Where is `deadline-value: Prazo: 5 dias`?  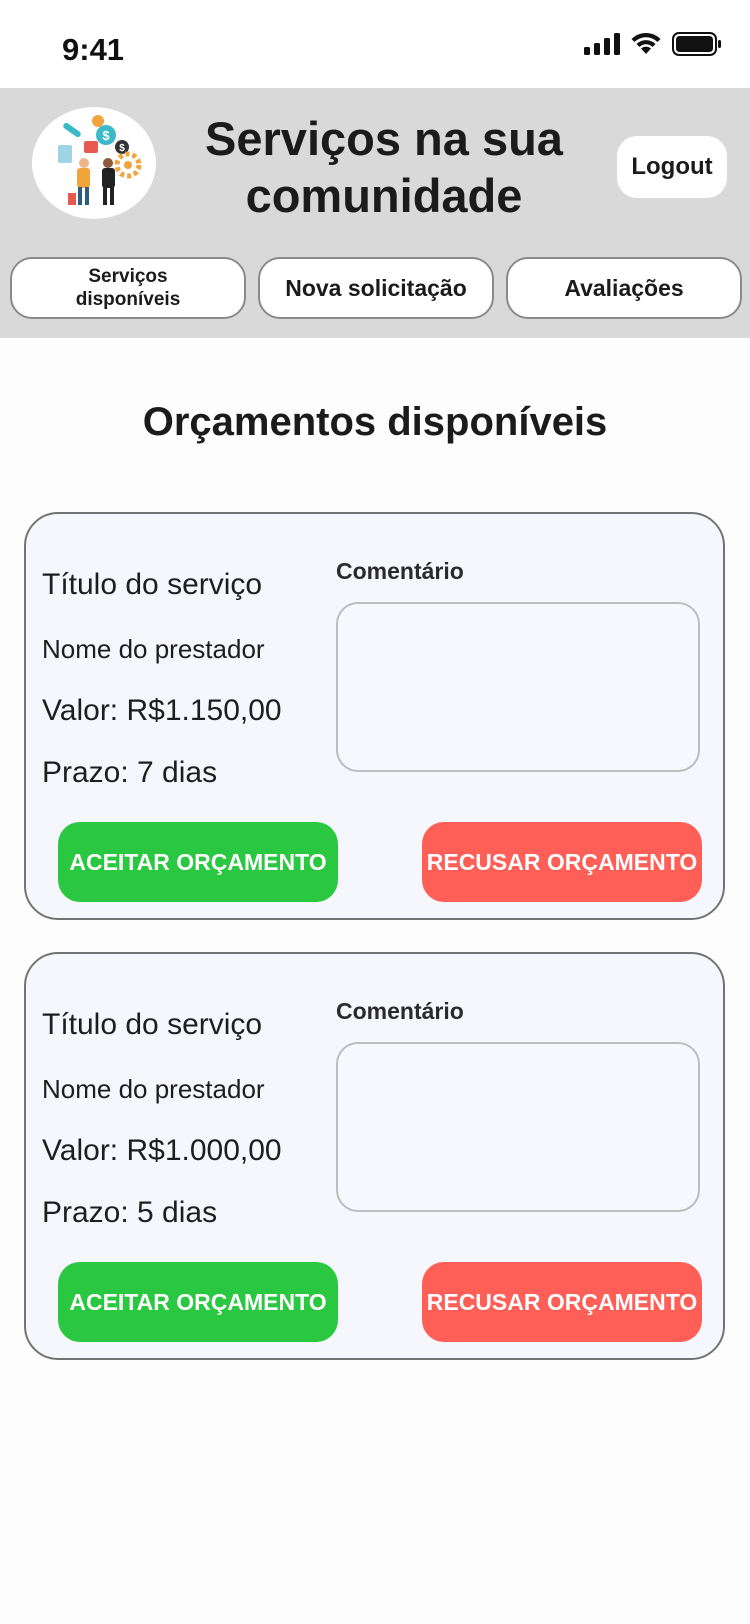
deadline-value: Prazo: 5 dias is located at coordinates (130, 1212).